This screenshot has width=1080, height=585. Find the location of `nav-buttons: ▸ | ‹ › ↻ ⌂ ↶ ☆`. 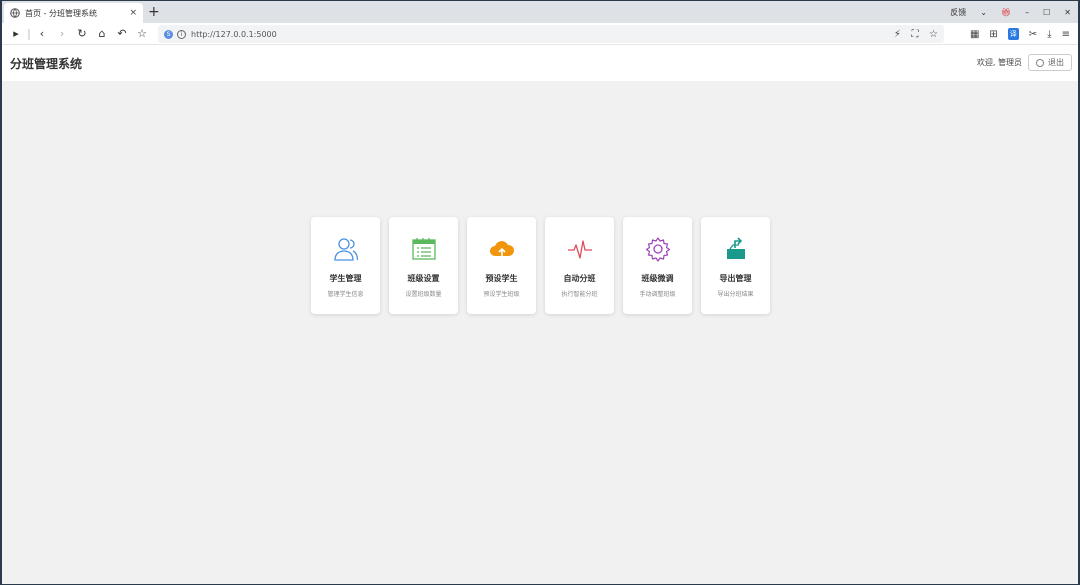

nav-buttons: ▸ | ‹ › ↻ ⌂ ↶ ☆ is located at coordinates (77, 33).